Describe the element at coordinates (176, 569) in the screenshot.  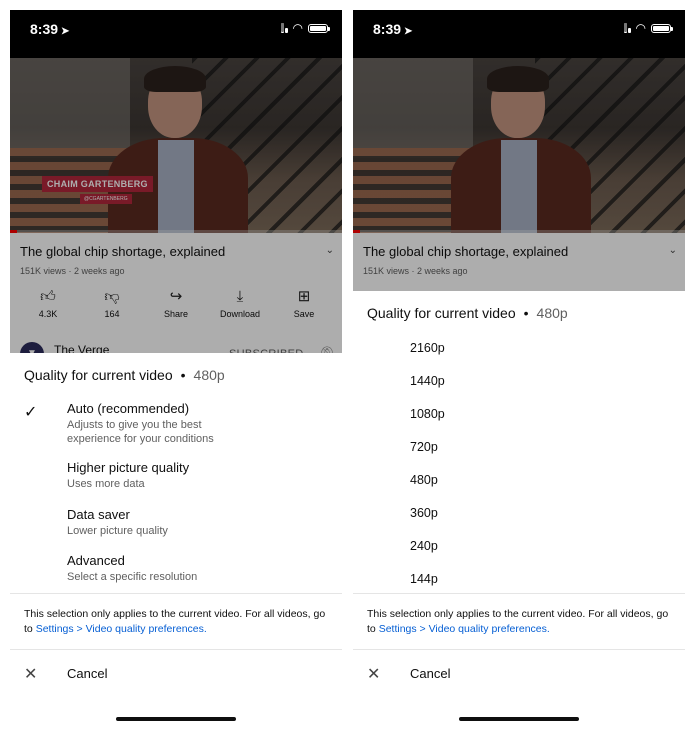
I see `option-advanced: Advanced Select a specific resolution` at that location.